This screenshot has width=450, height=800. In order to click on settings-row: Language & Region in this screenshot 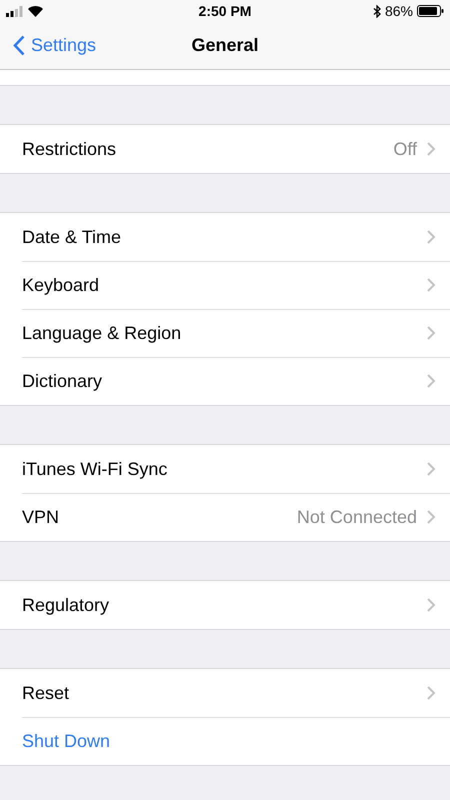, I will do `click(225, 333)`.